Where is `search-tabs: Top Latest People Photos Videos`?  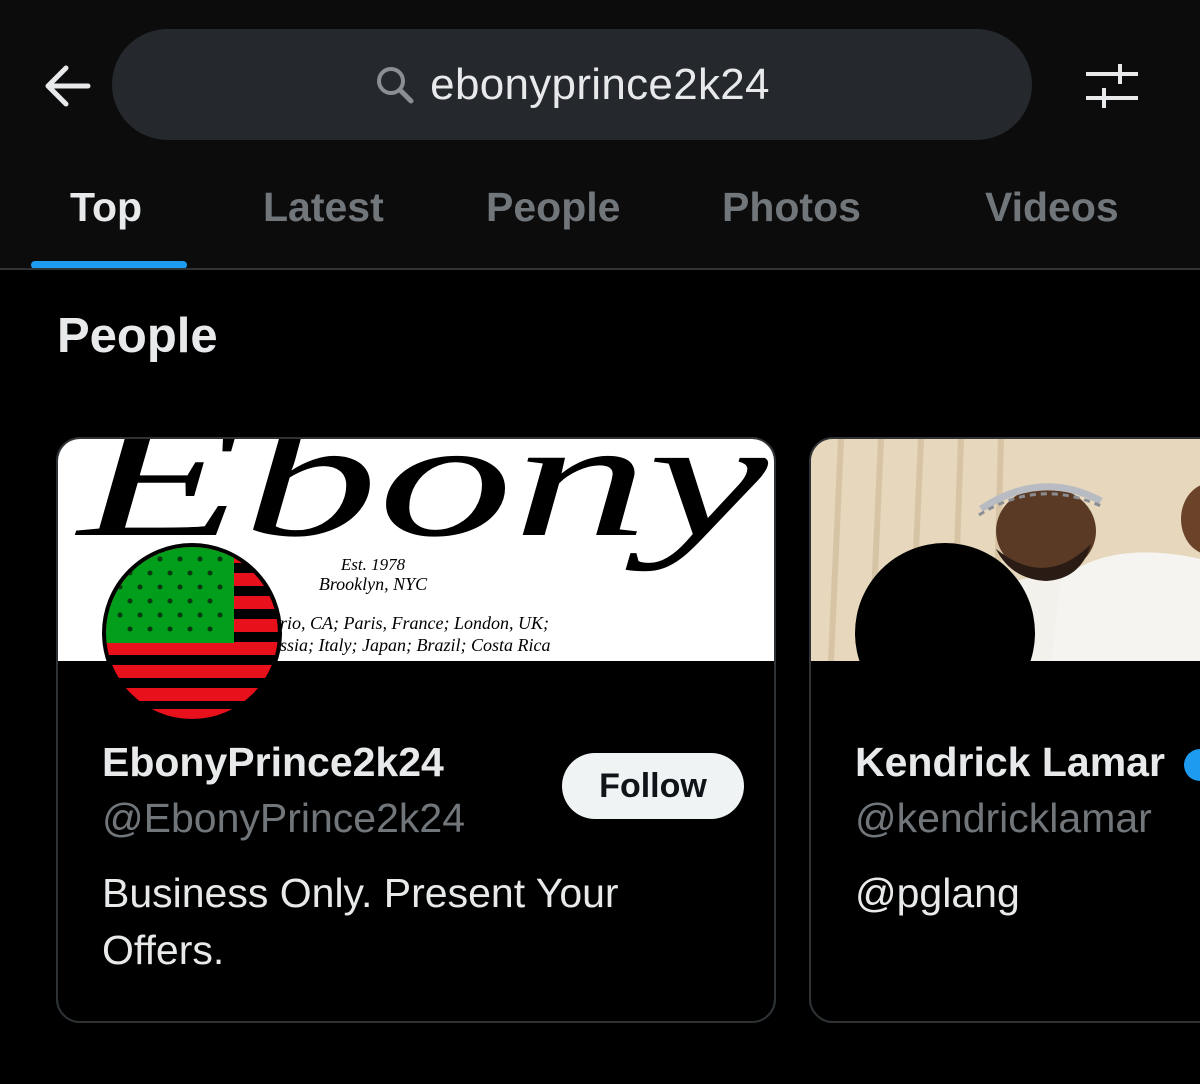
search-tabs: Top Latest People Photos Videos is located at coordinates (600, 214).